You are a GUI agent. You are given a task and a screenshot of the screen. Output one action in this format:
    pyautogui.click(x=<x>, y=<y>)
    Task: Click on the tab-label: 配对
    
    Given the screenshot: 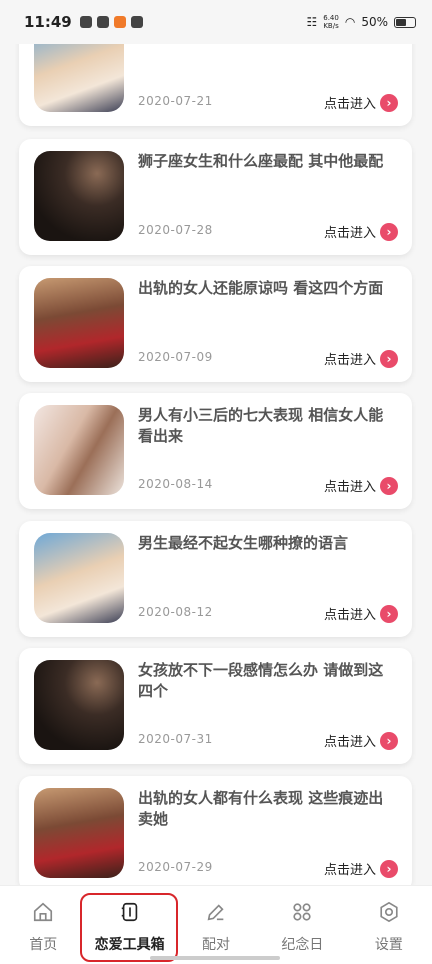 What is the action you would take?
    pyautogui.click(x=216, y=945)
    